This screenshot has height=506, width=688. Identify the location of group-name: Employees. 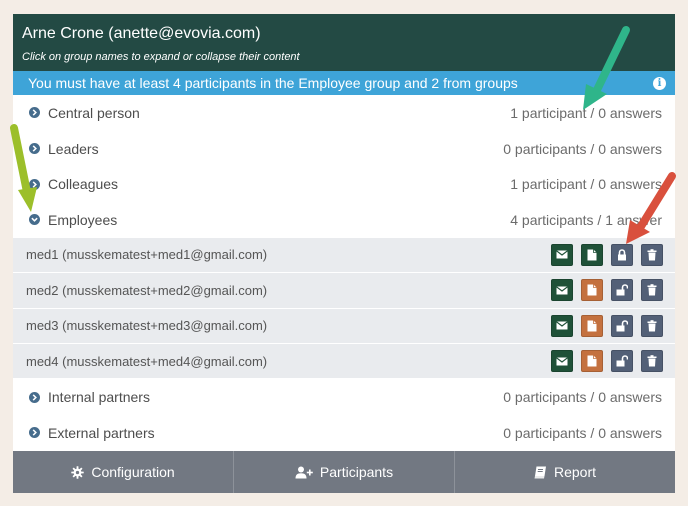
(83, 219).